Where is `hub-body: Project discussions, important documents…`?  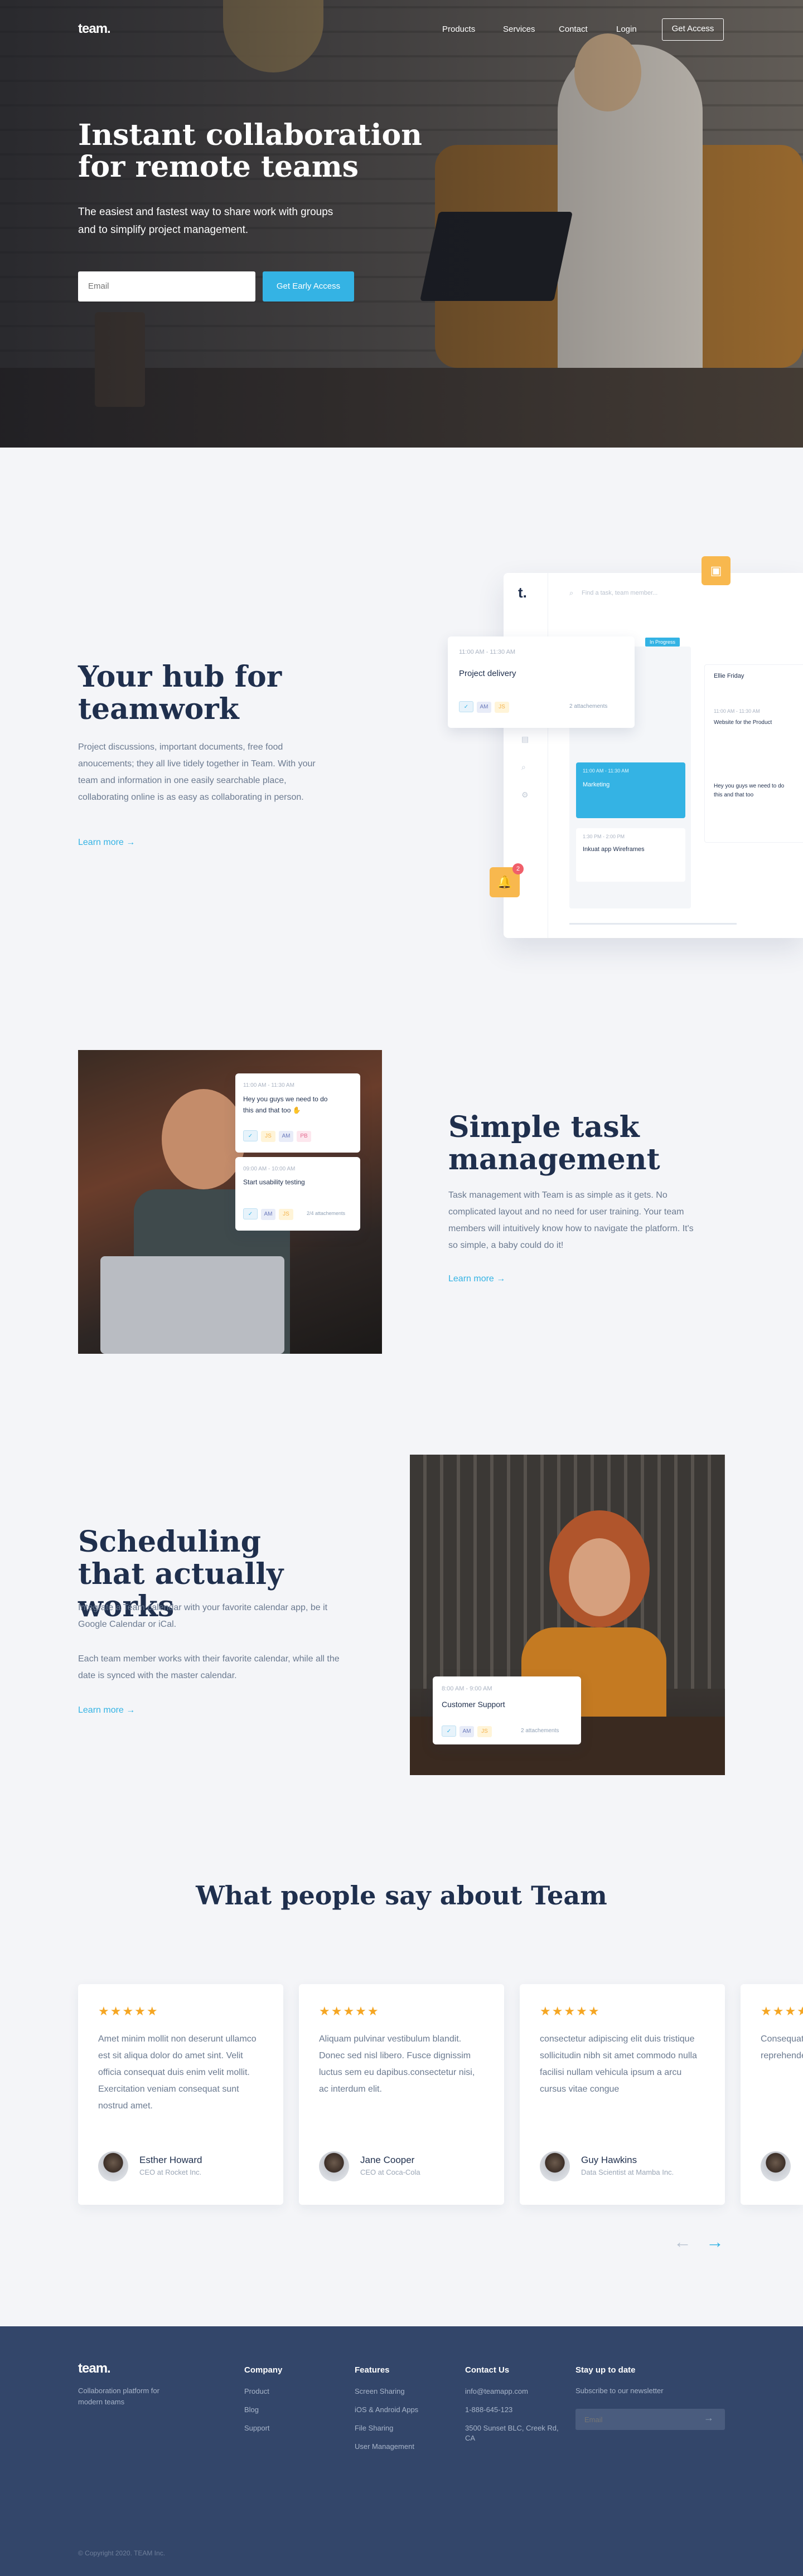
hub-body: Project discussions, important documents… is located at coordinates (197, 772).